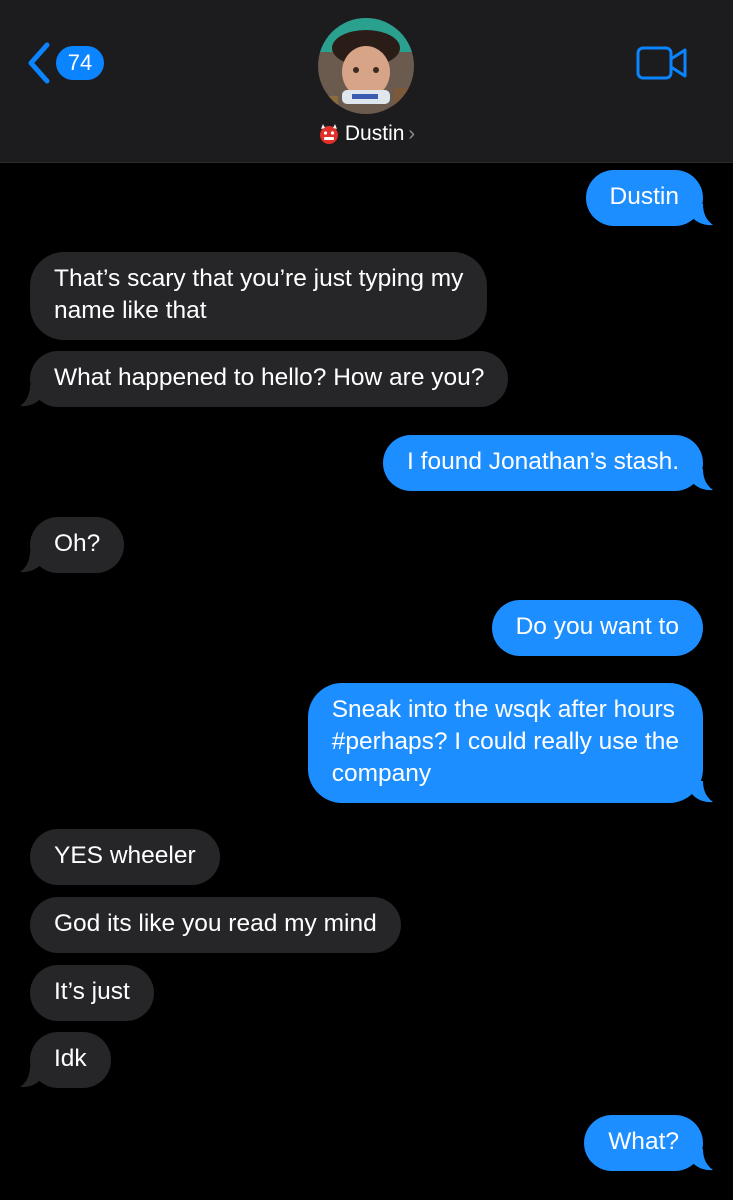  I want to click on contact-name: Dustin, so click(374, 133).